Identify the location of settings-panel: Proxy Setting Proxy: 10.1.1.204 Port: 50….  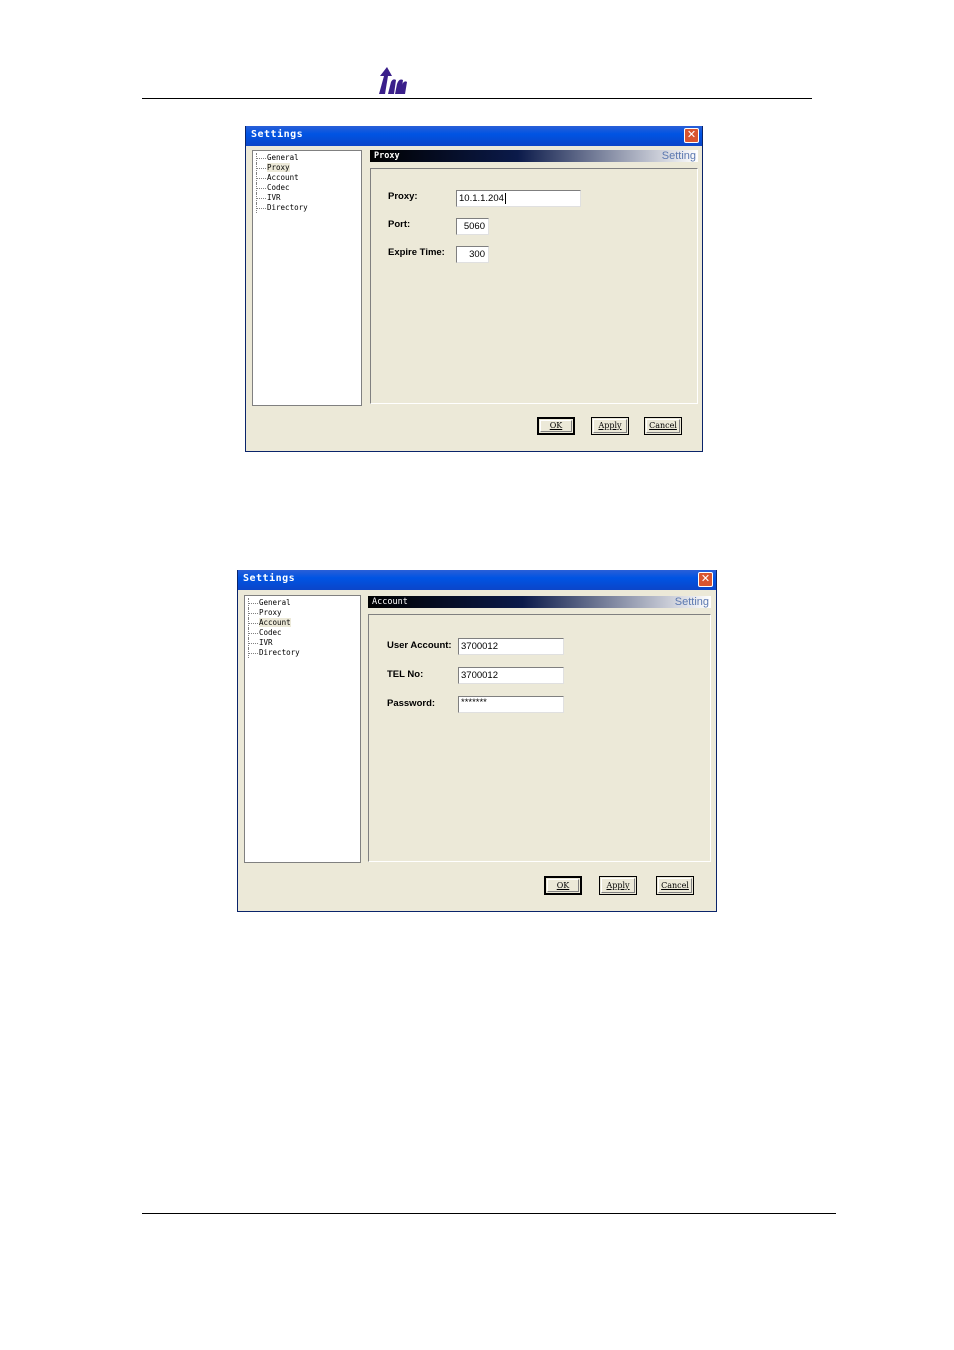
(534, 277).